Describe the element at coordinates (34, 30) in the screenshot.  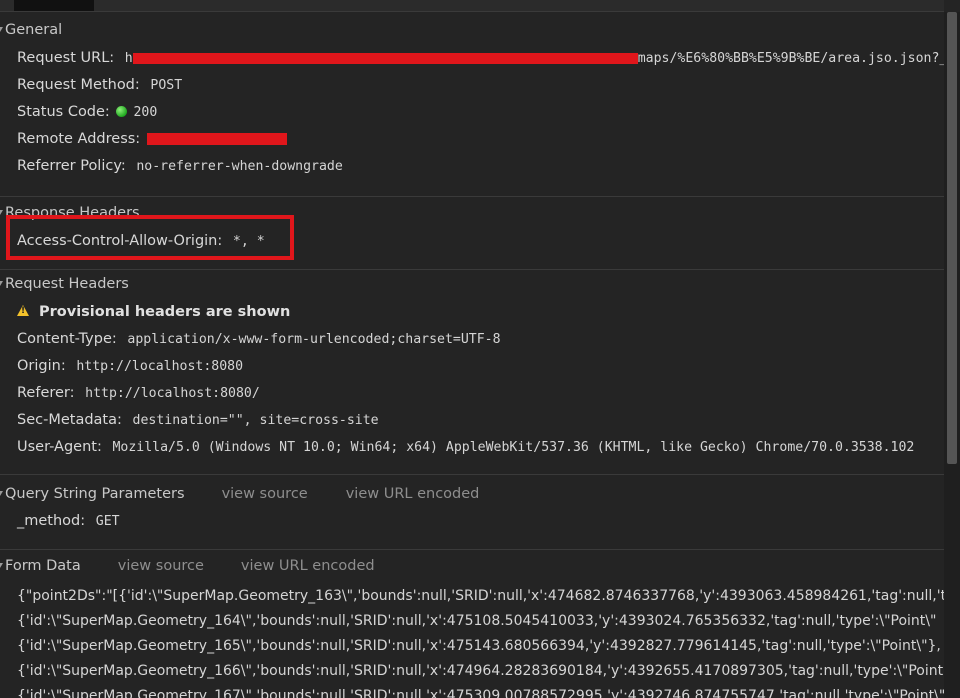
I see `general-title: General` at that location.